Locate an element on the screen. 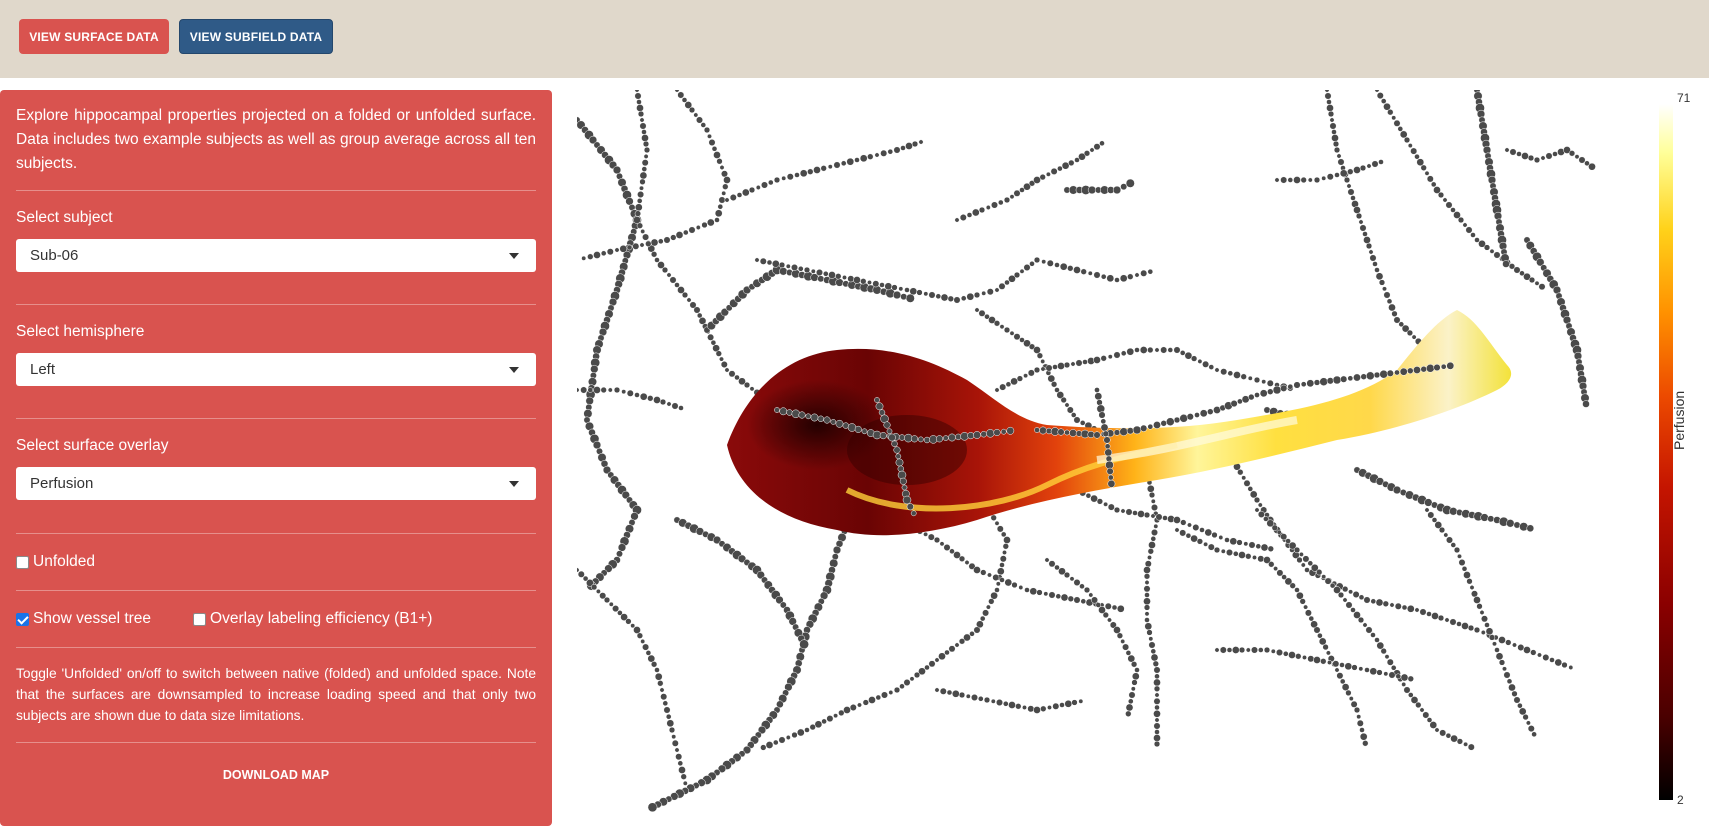 The height and width of the screenshot is (826, 1709). colorbar is located at coordinates (1666, 452).